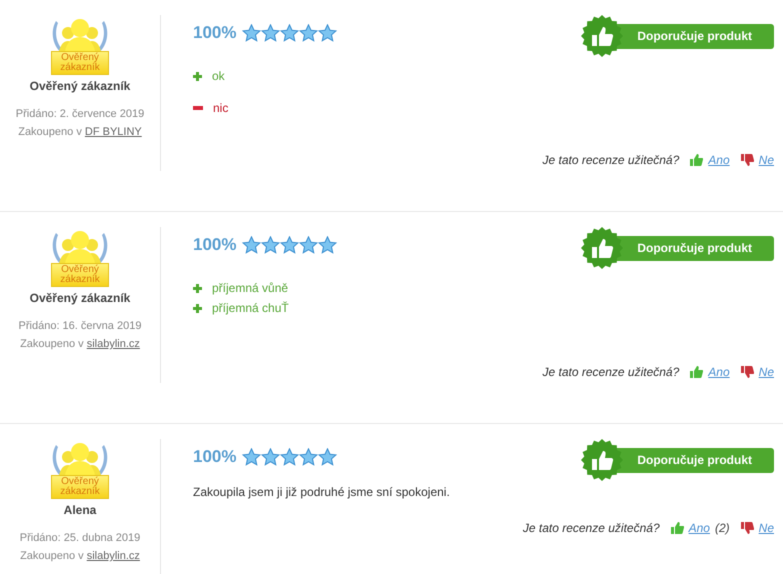  Describe the element at coordinates (80, 510) in the screenshot. I see `author-name: Alena` at that location.